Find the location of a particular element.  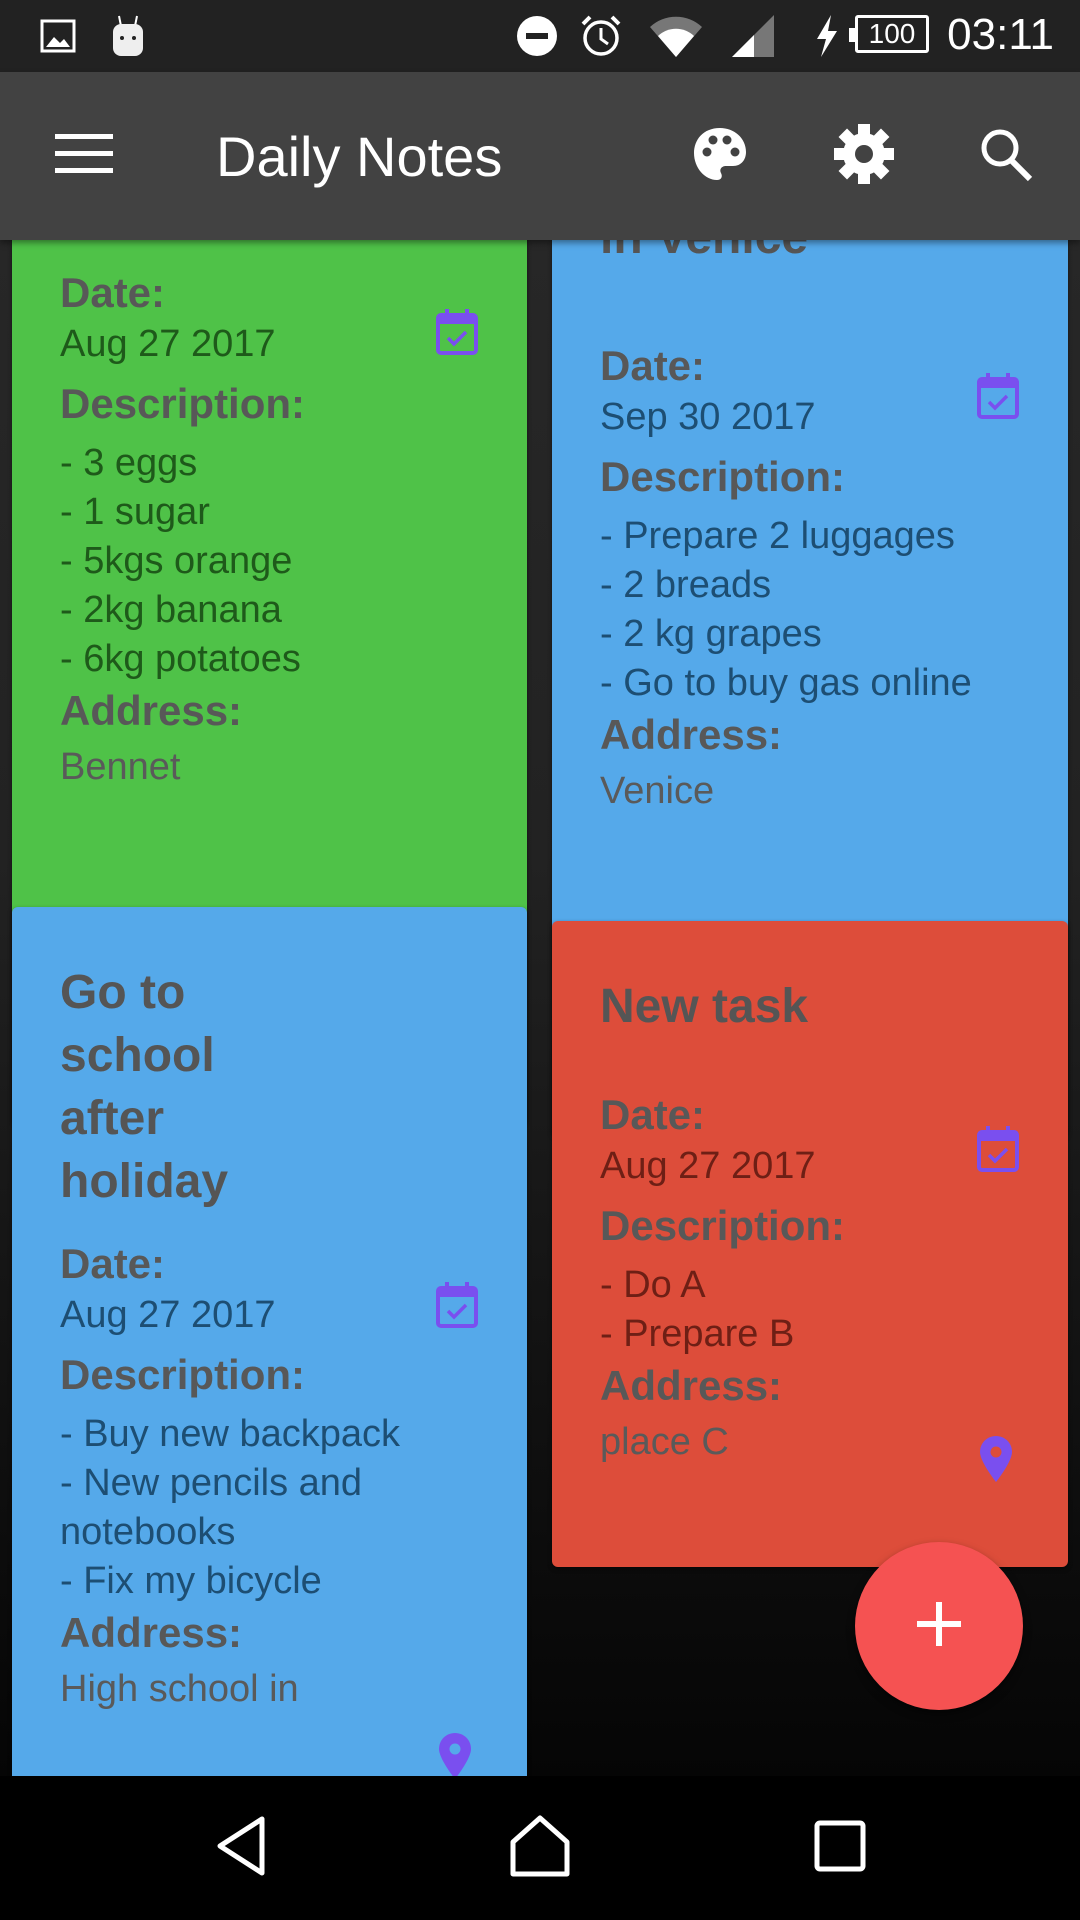

home-icon is located at coordinates (540, 1848).